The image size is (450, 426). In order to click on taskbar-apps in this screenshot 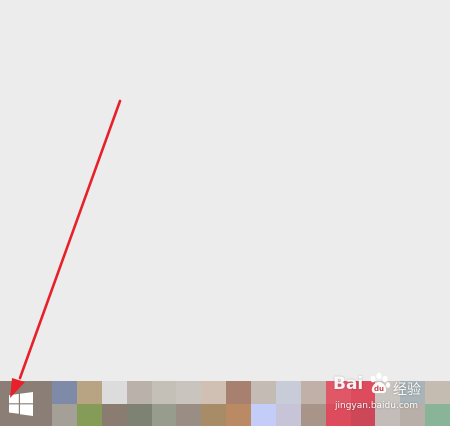, I will do `click(251, 403)`.